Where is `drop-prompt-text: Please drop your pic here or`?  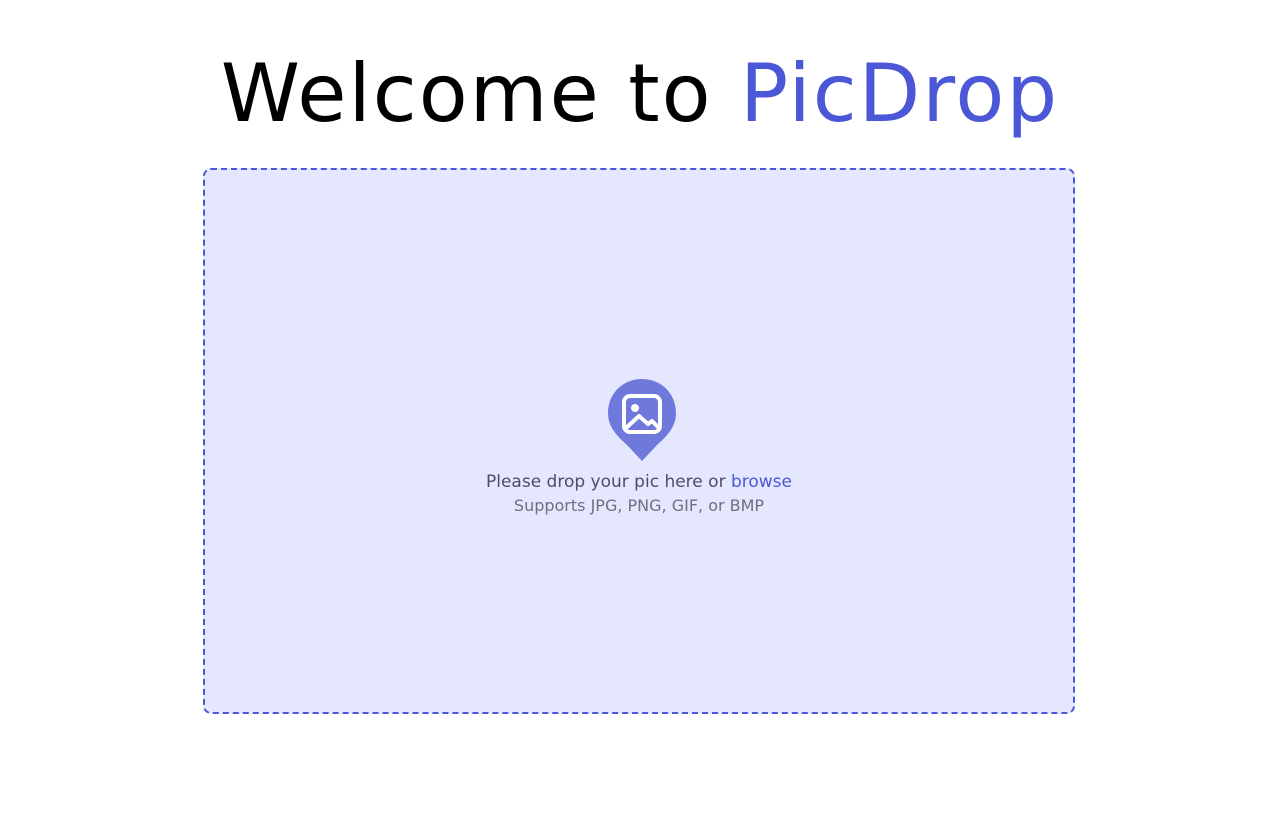
drop-prompt-text: Please drop your pic here or is located at coordinates (605, 482).